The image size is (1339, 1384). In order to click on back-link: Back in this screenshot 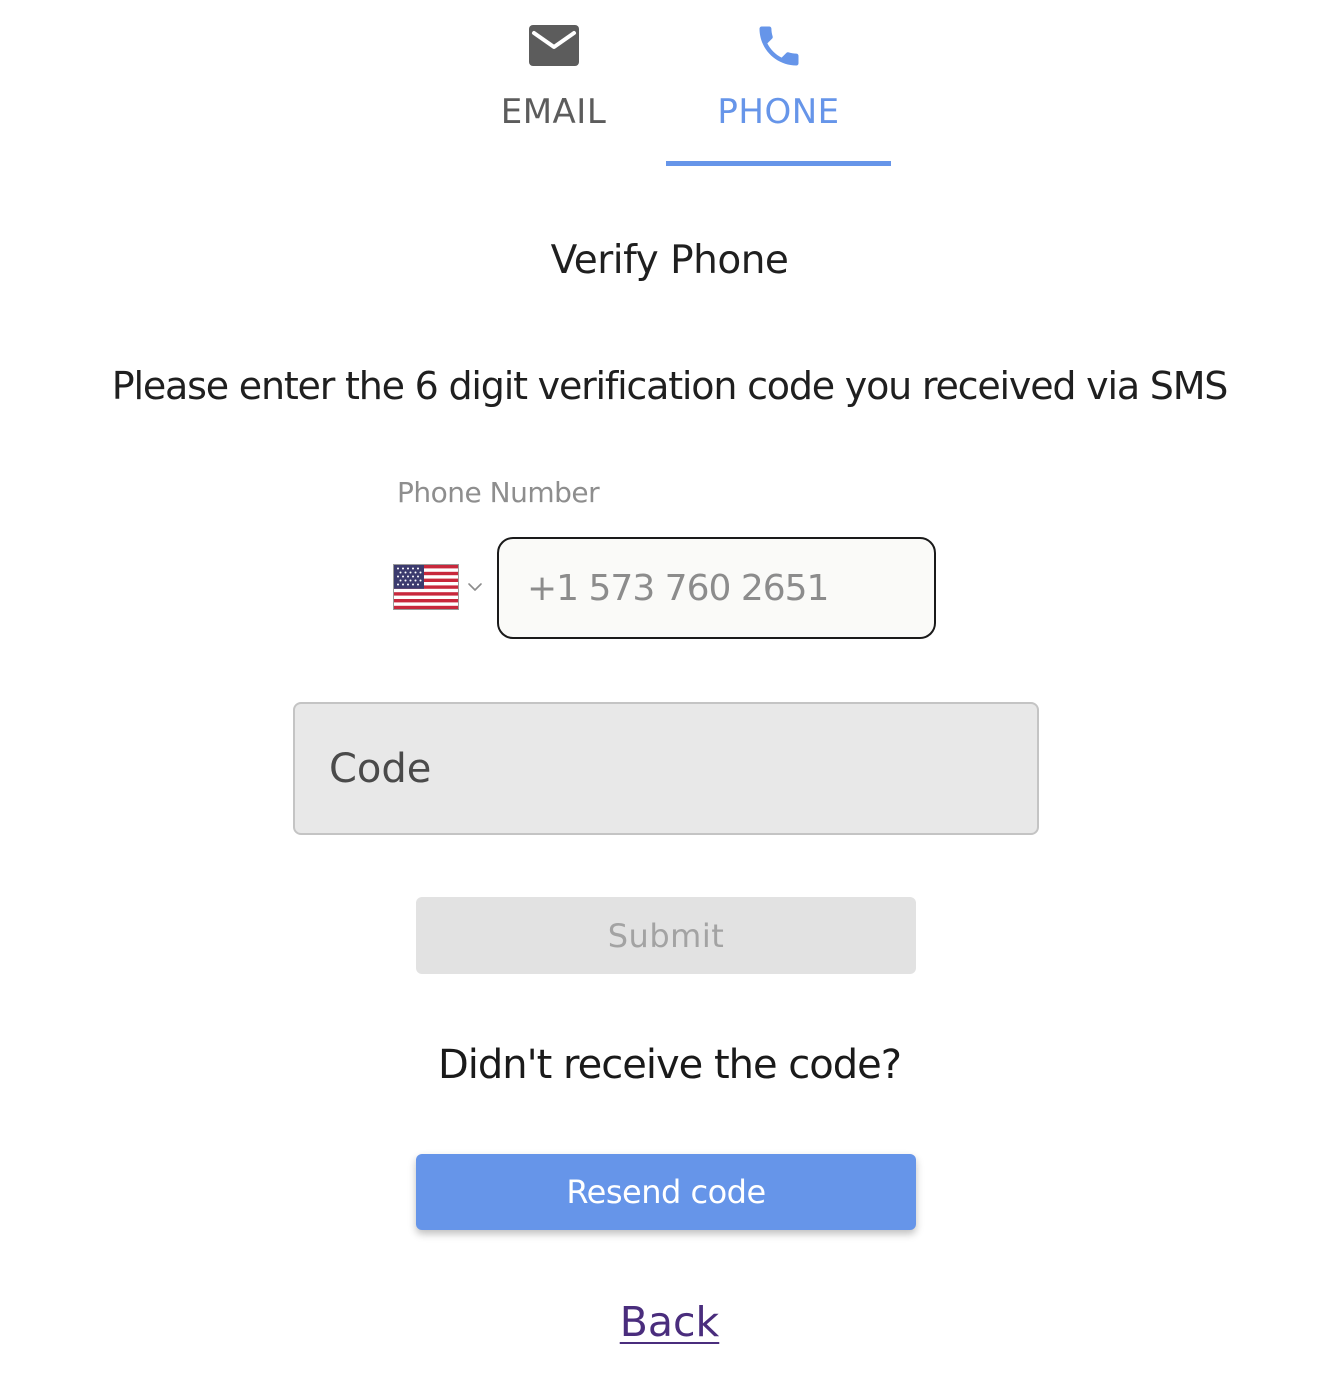, I will do `click(670, 1322)`.